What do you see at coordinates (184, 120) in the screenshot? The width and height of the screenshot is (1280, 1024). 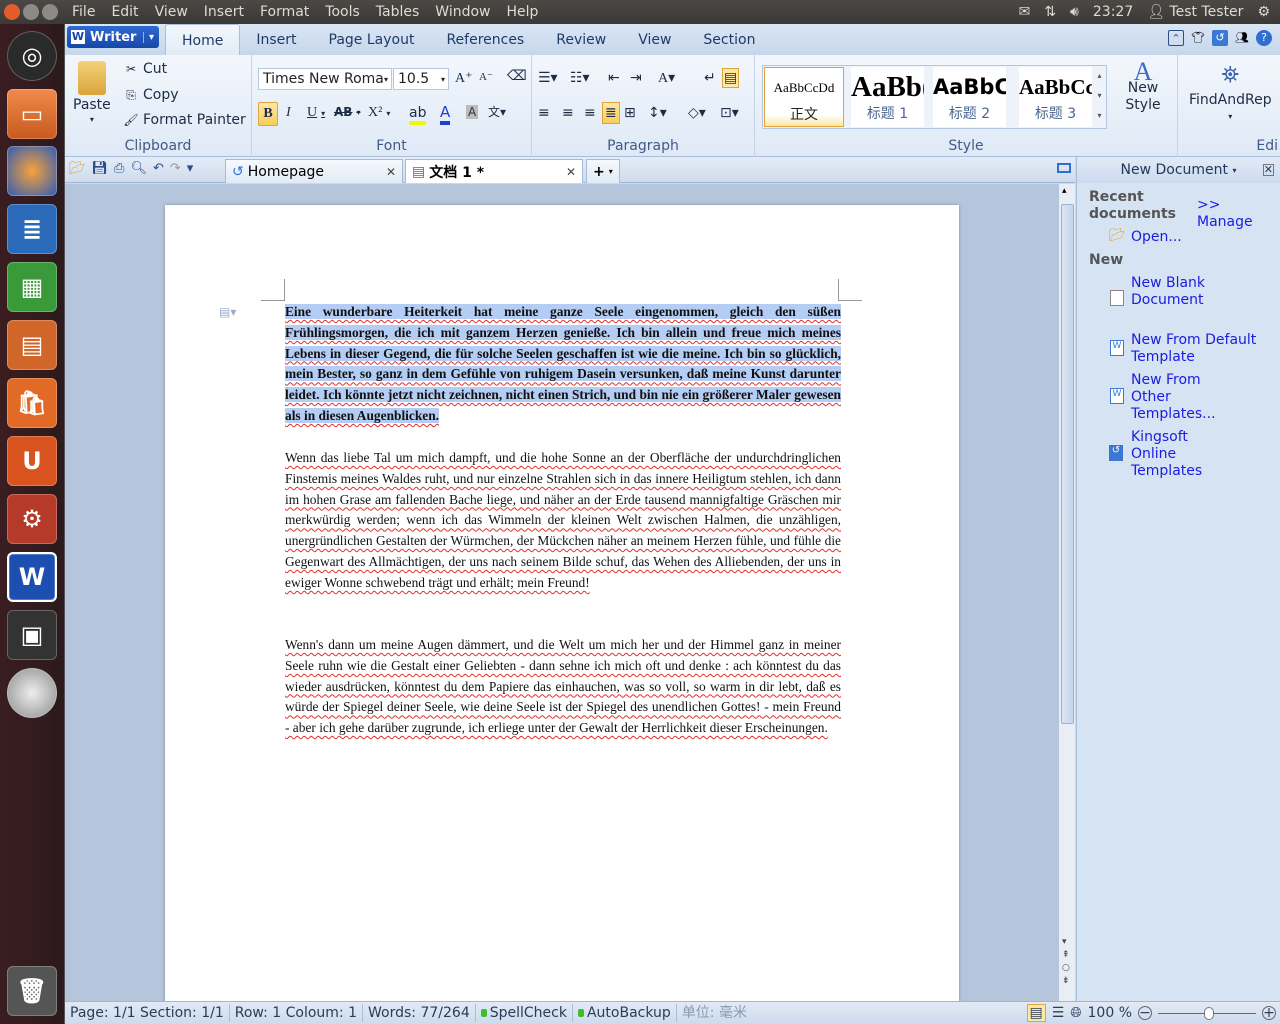 I see `format-painter-button: 🖌︎ Format Painter` at bounding box center [184, 120].